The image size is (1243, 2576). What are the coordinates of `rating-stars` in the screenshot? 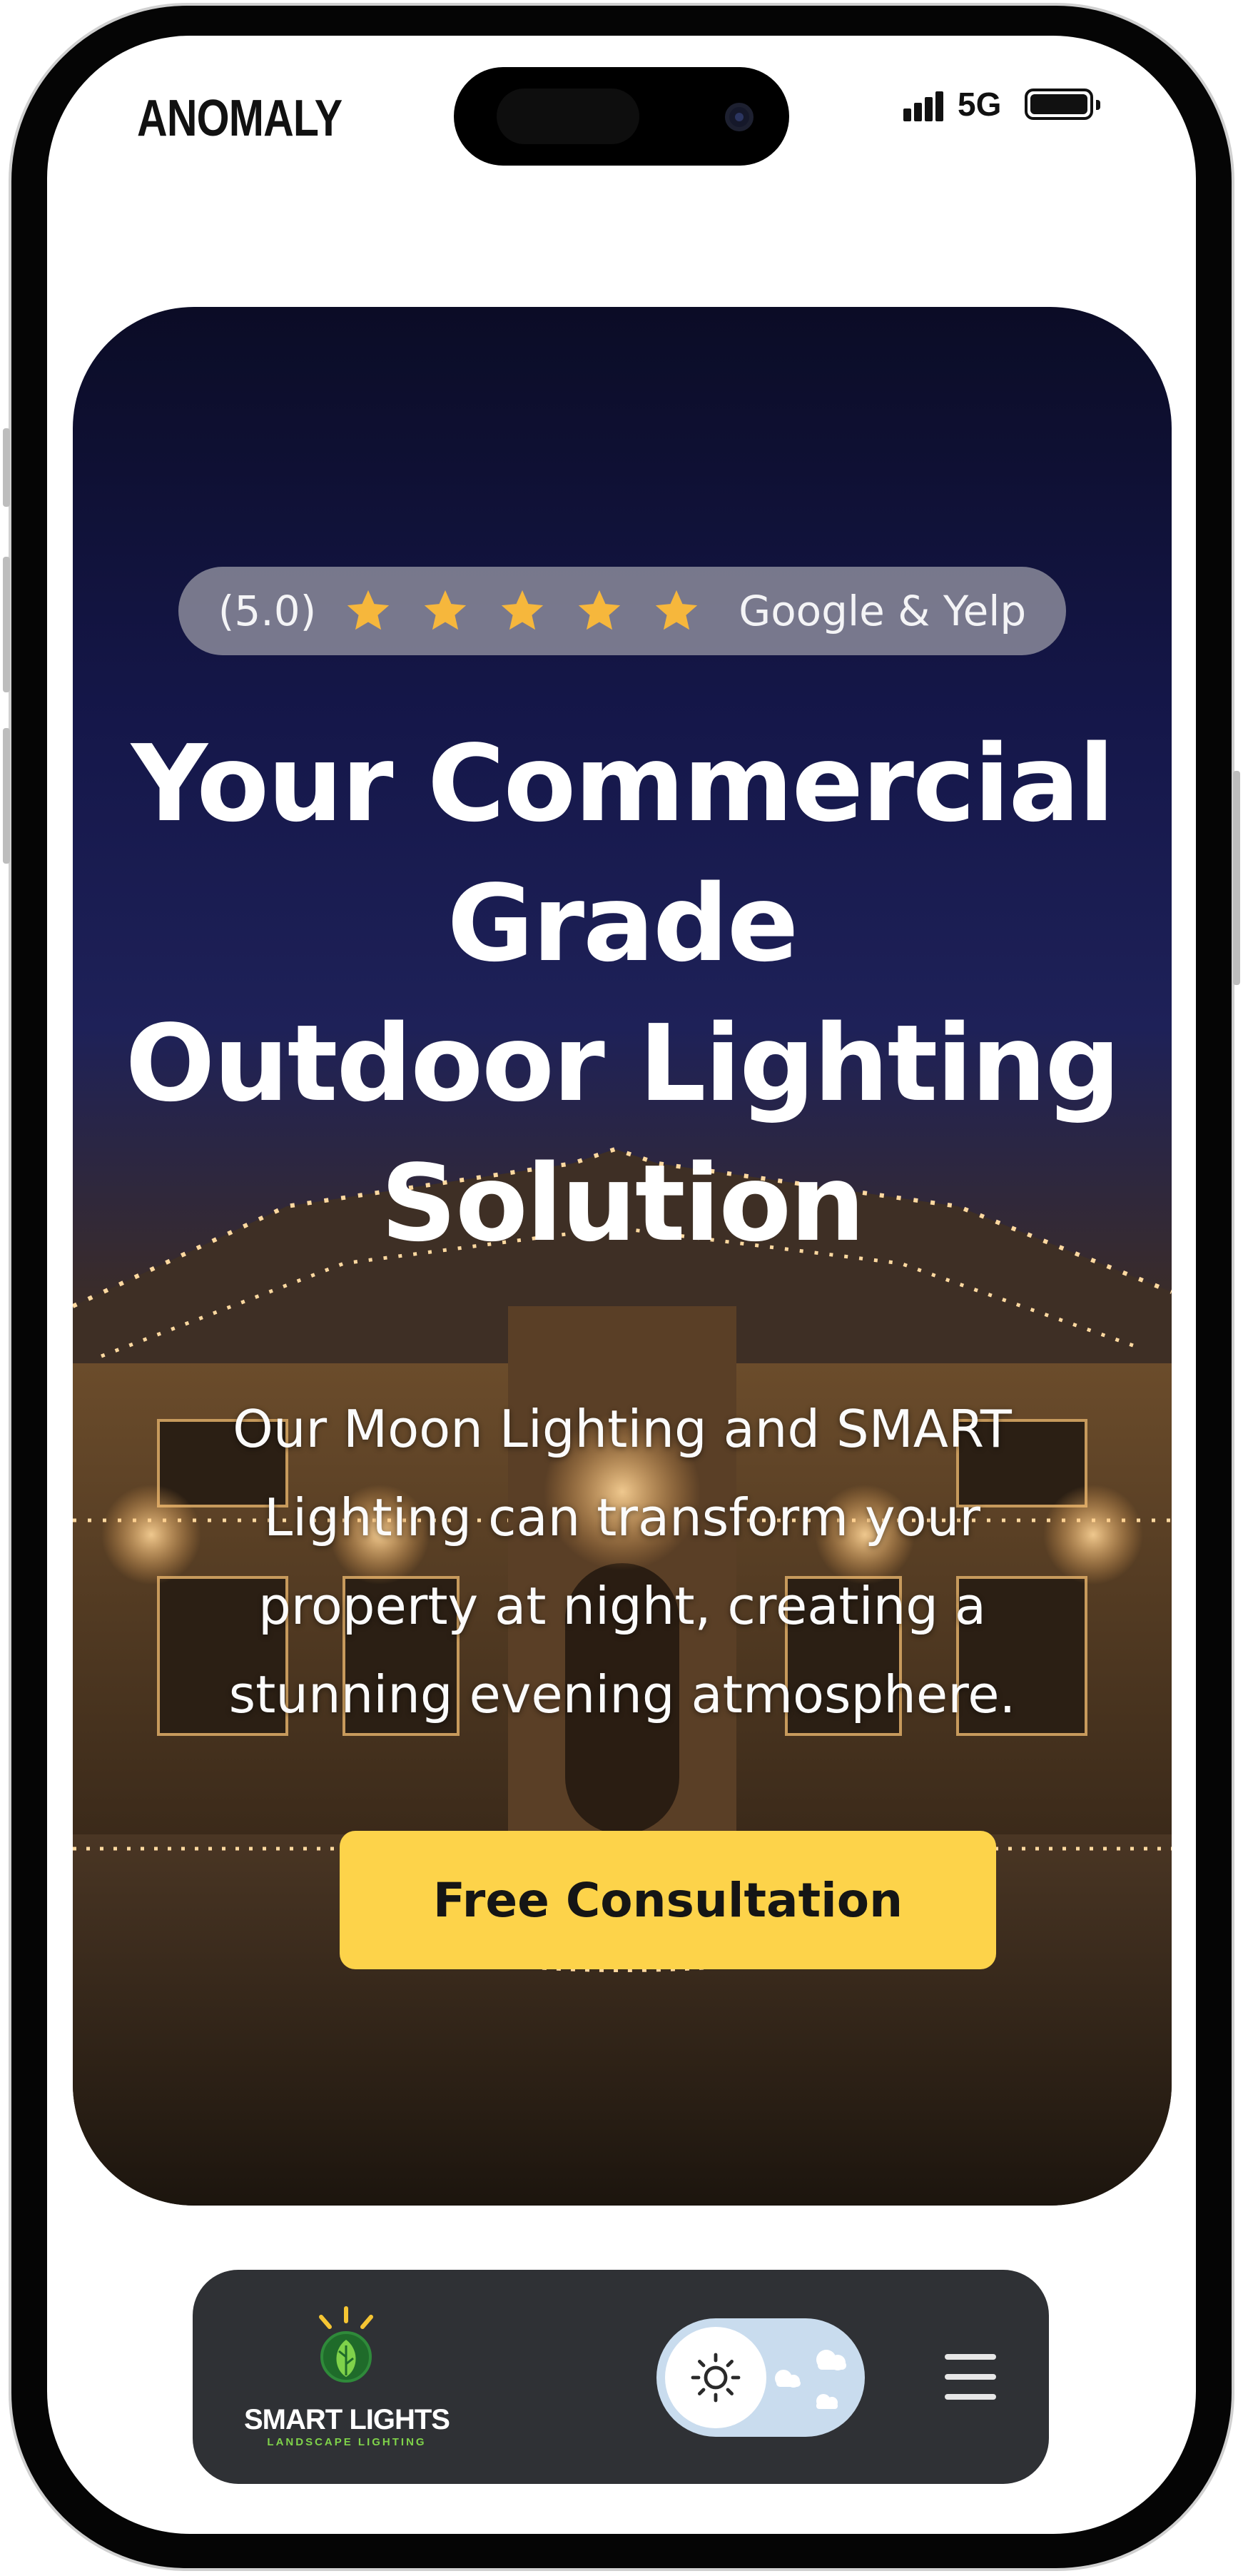 It's located at (522, 611).